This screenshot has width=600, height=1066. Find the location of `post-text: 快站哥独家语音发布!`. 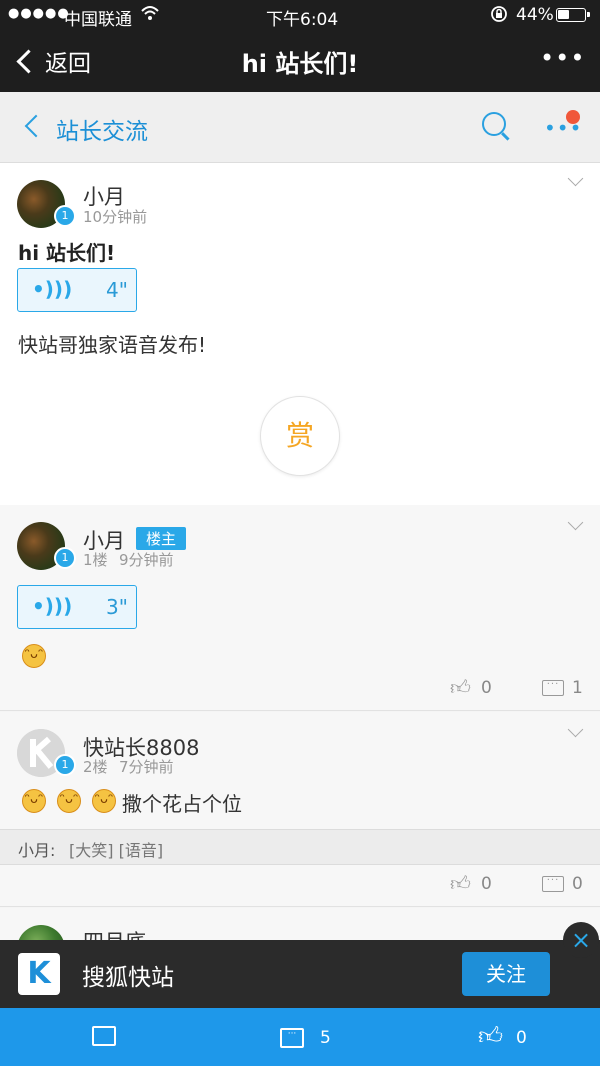

post-text: 快站哥独家语音发布! is located at coordinates (112, 345).